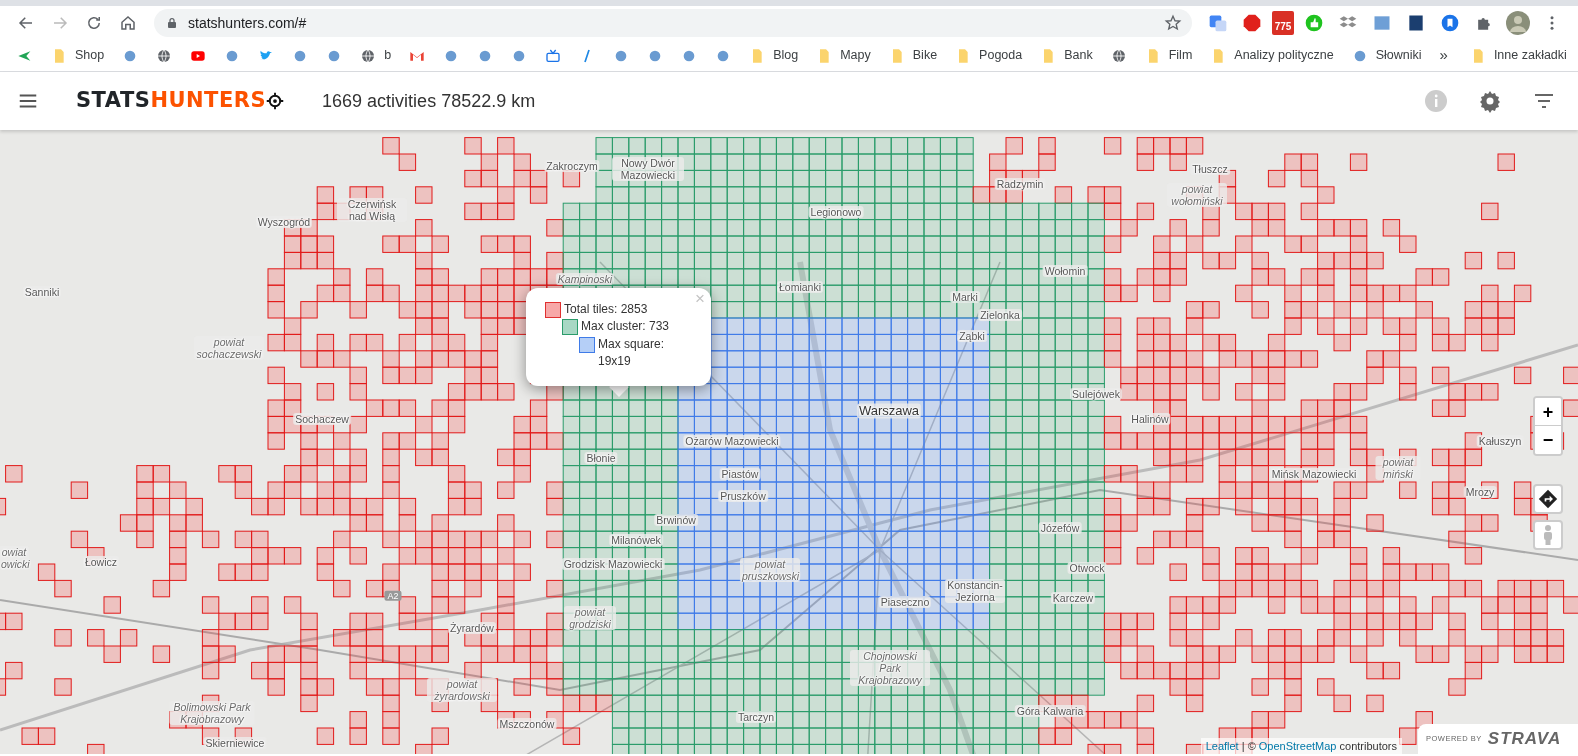  What do you see at coordinates (673, 23) in the screenshot?
I see `address-bar: statshunters.com/#` at bounding box center [673, 23].